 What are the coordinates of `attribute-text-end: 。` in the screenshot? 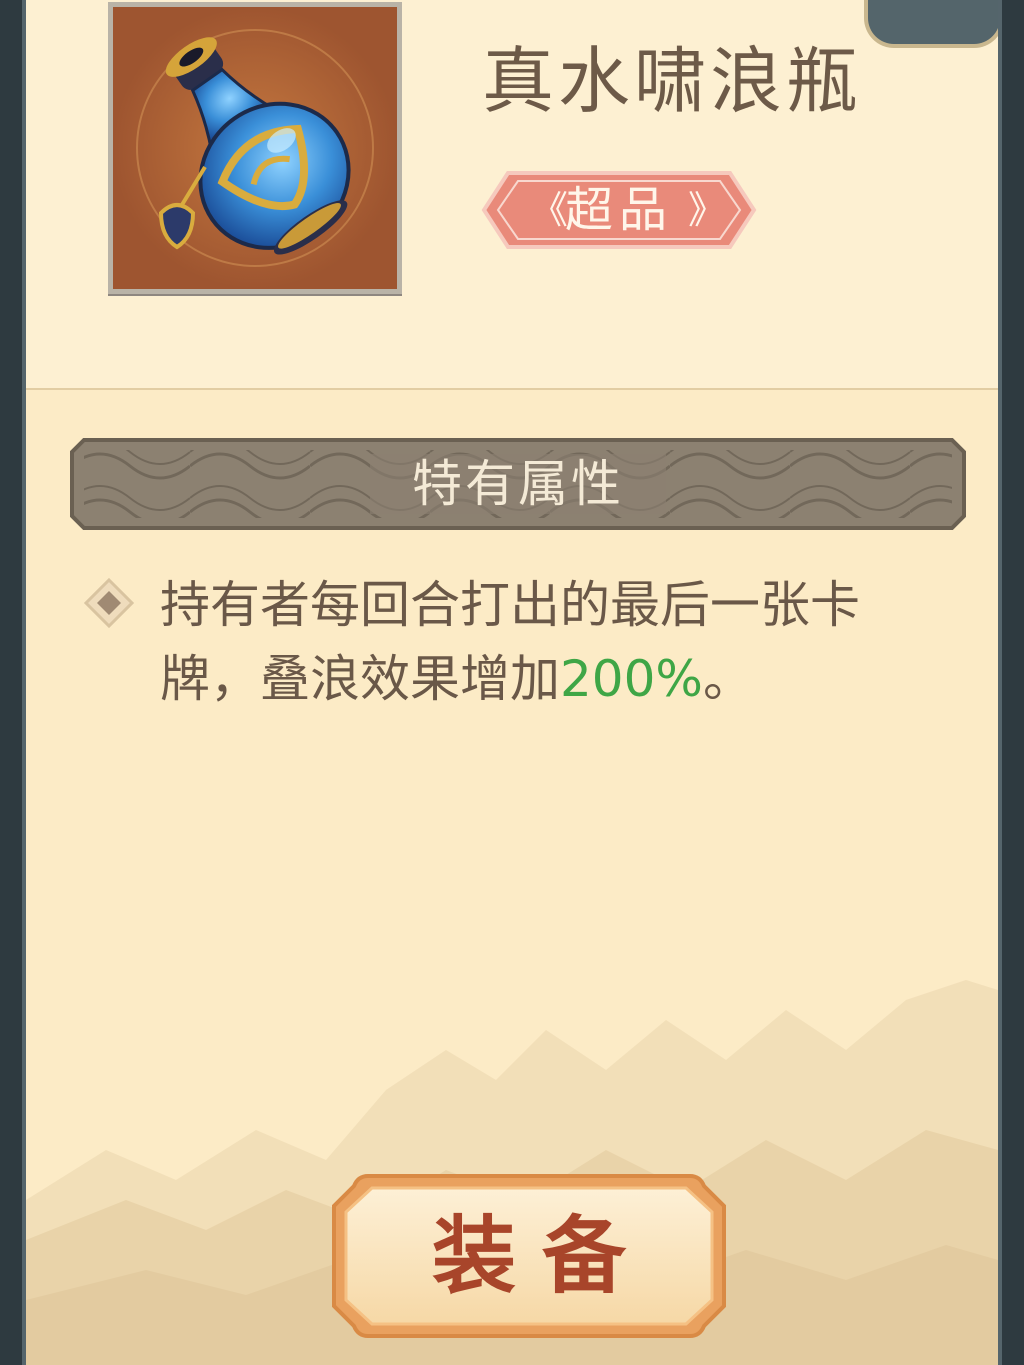 It's located at (727, 679).